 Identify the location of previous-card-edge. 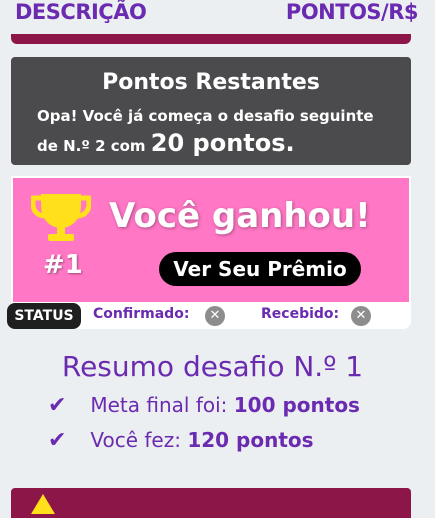
(211, 39).